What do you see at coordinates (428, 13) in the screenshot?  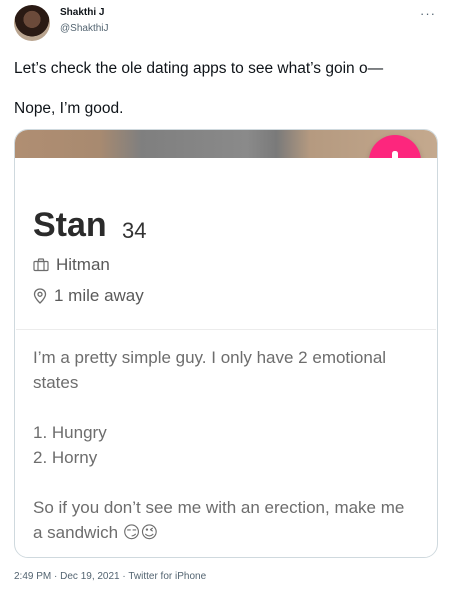 I see `more-icon: ···` at bounding box center [428, 13].